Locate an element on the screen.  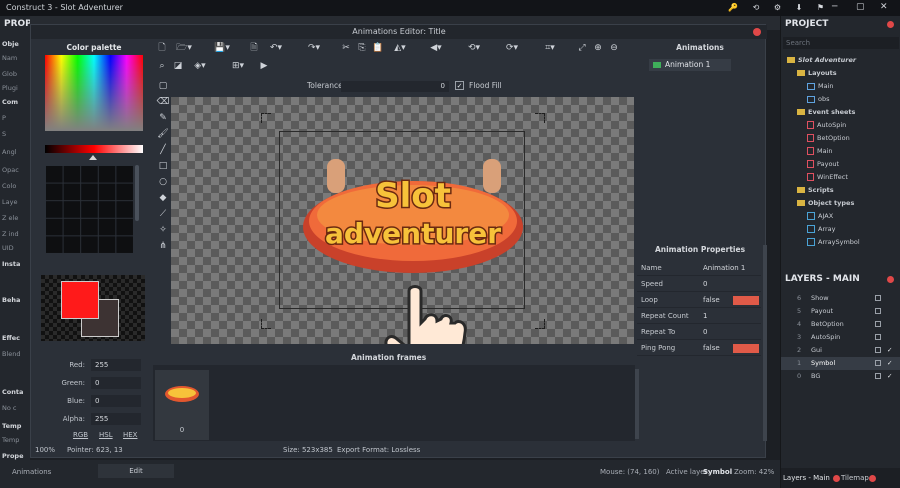
color-spectrum is located at coordinates (94, 93).